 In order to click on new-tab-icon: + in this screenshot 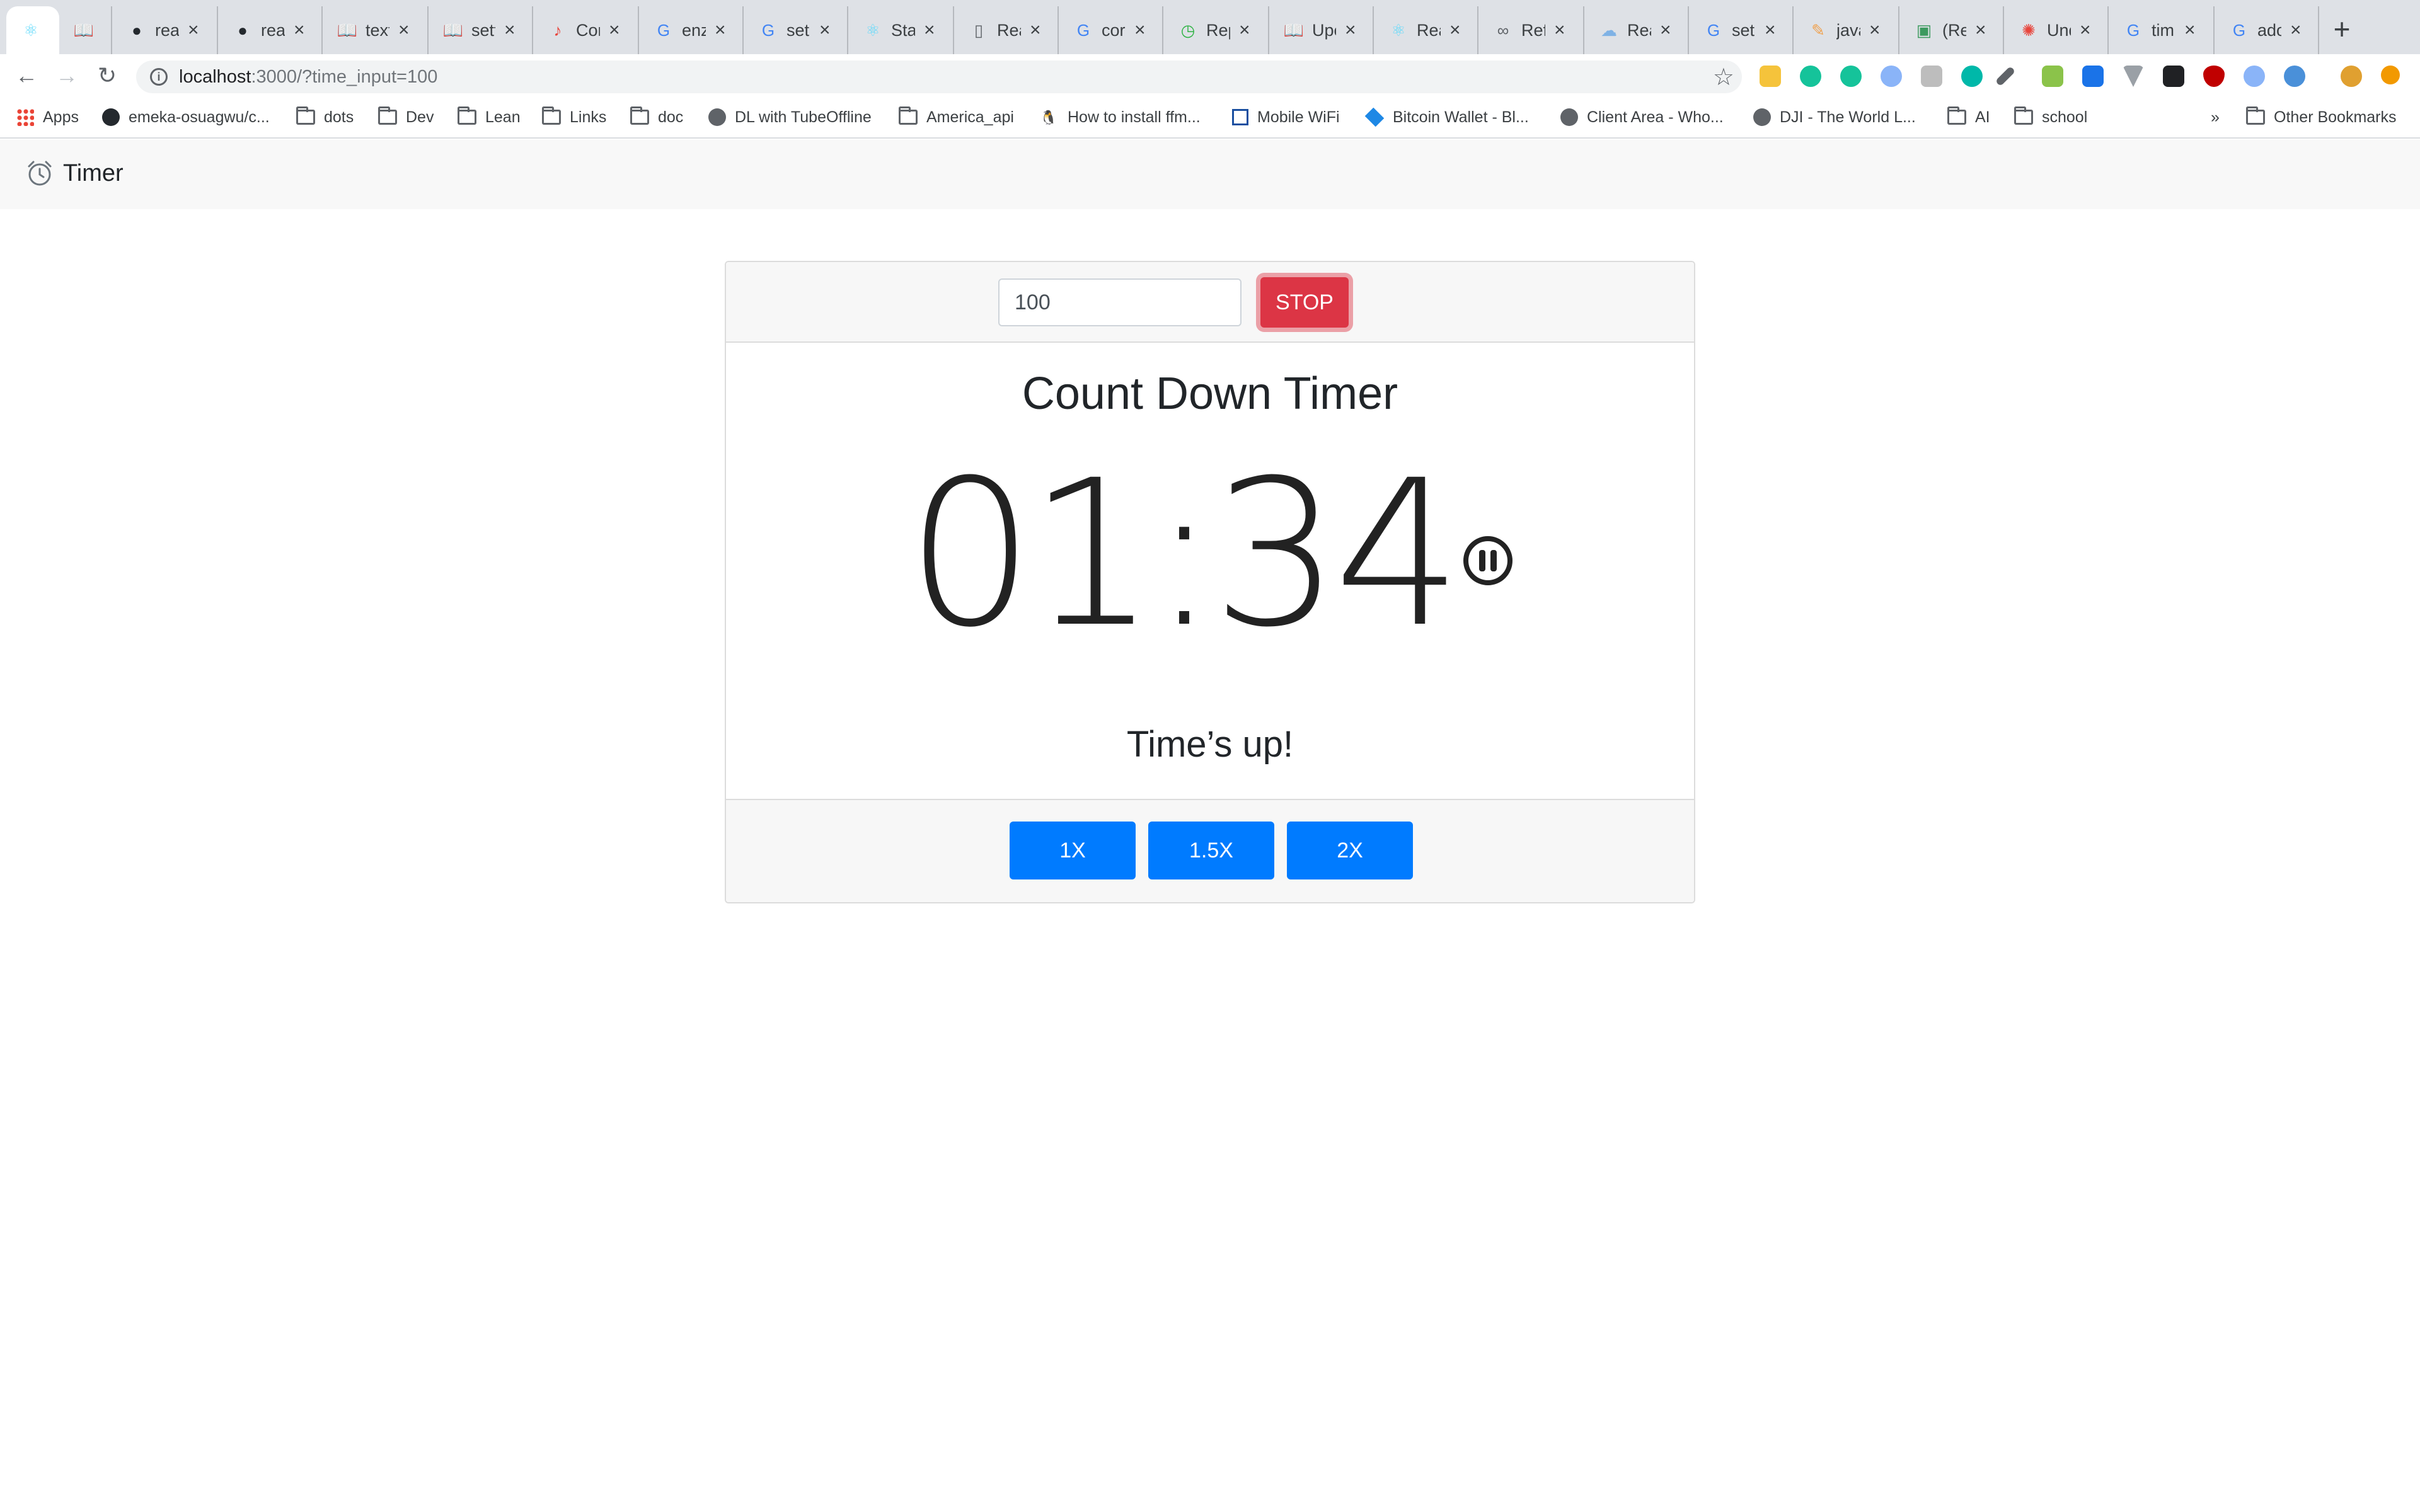, I will do `click(2342, 29)`.